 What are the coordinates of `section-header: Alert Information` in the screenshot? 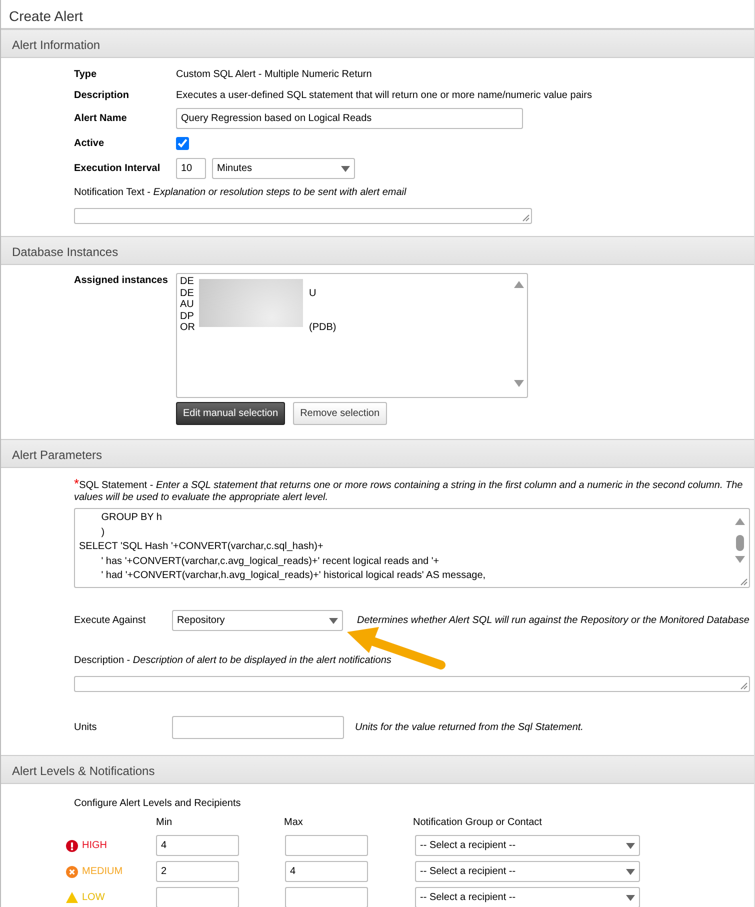 It's located at (377, 43).